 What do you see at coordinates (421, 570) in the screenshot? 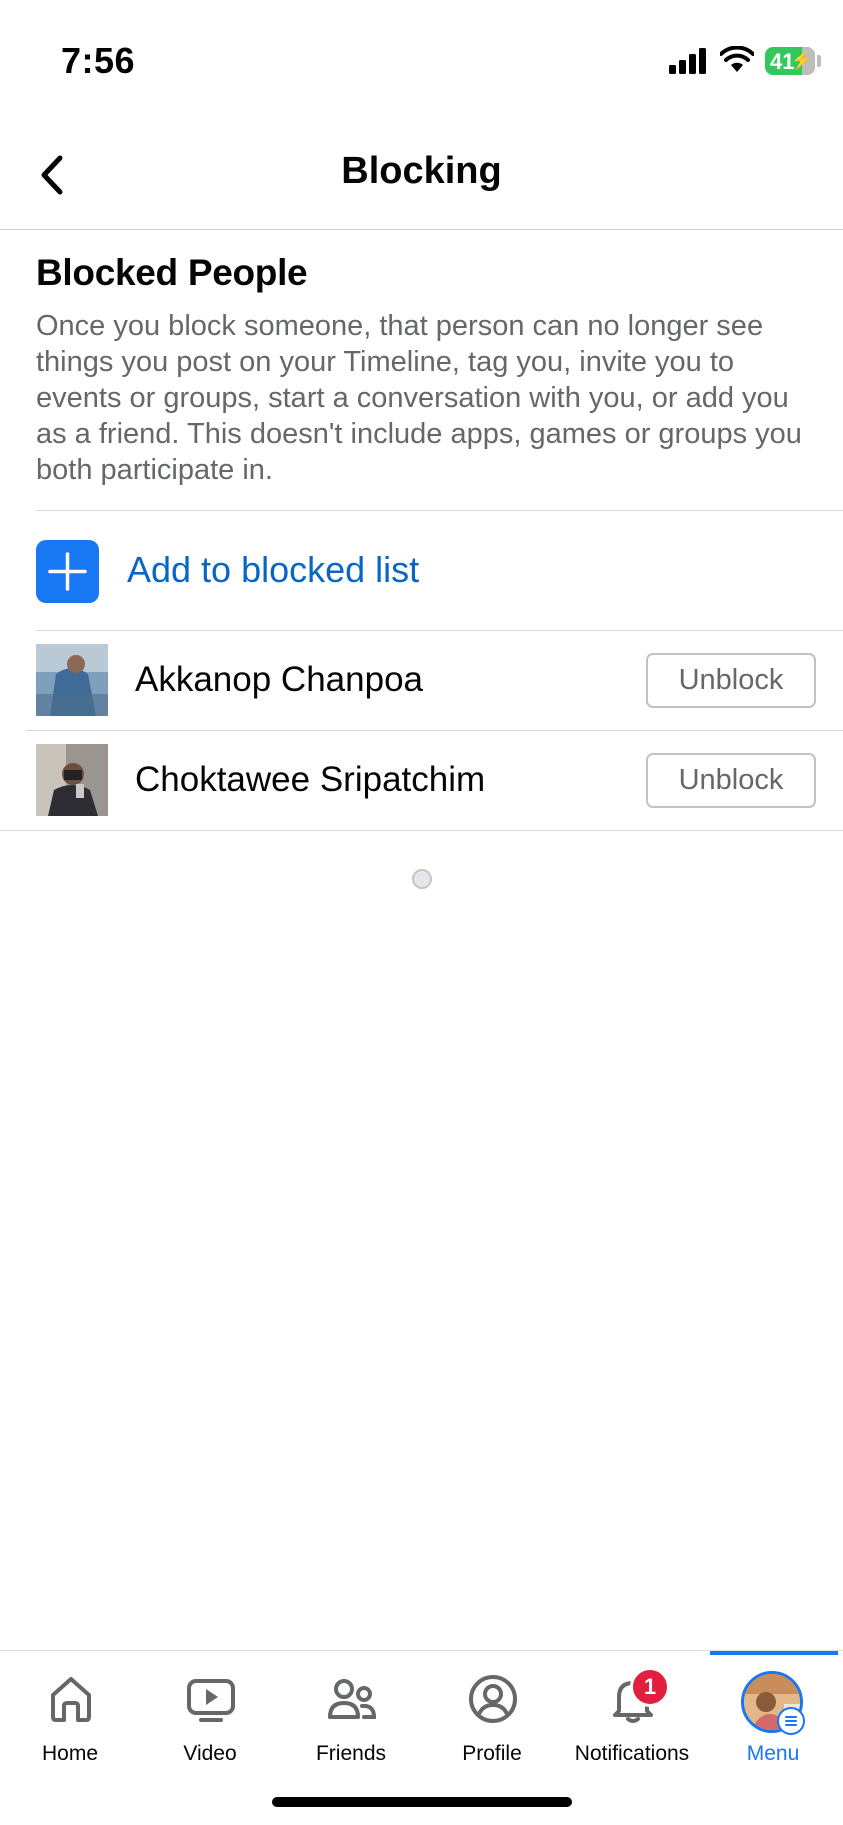
I see `add-to-blocked-list-row: Add to blocked list` at bounding box center [421, 570].